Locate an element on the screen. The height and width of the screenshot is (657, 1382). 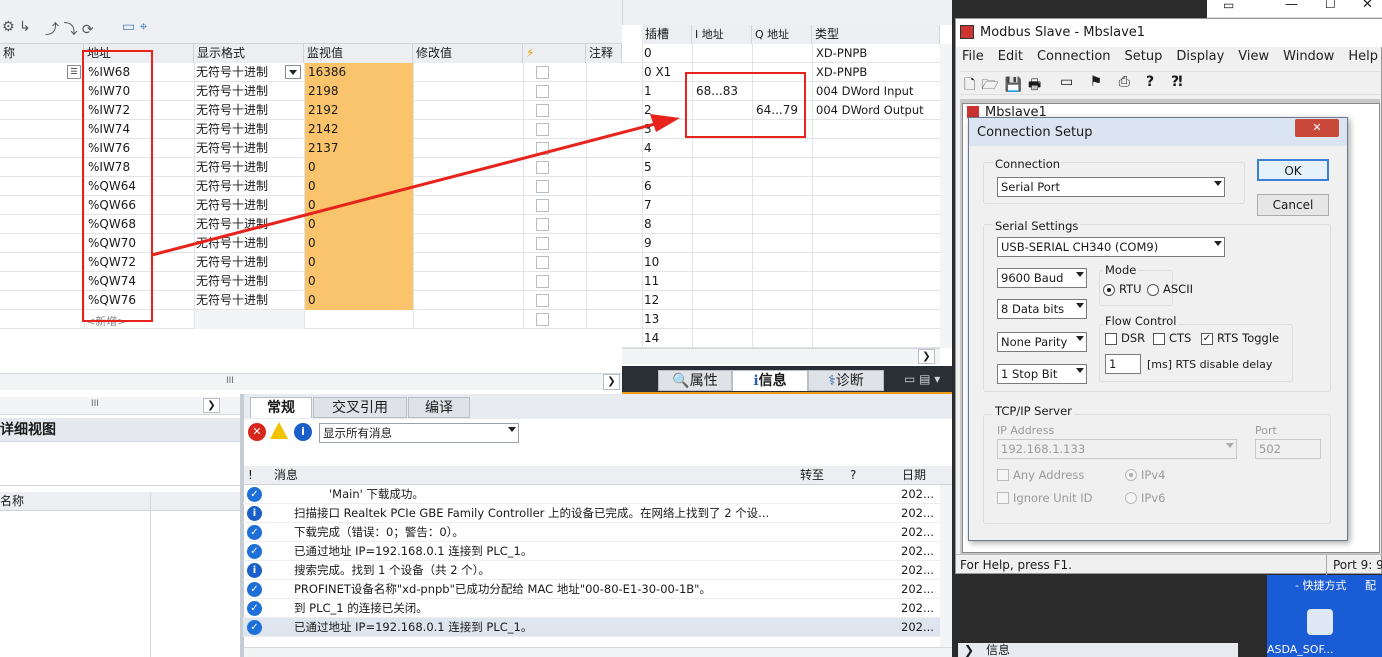
minimize-icon: — is located at coordinates (1291, 6).